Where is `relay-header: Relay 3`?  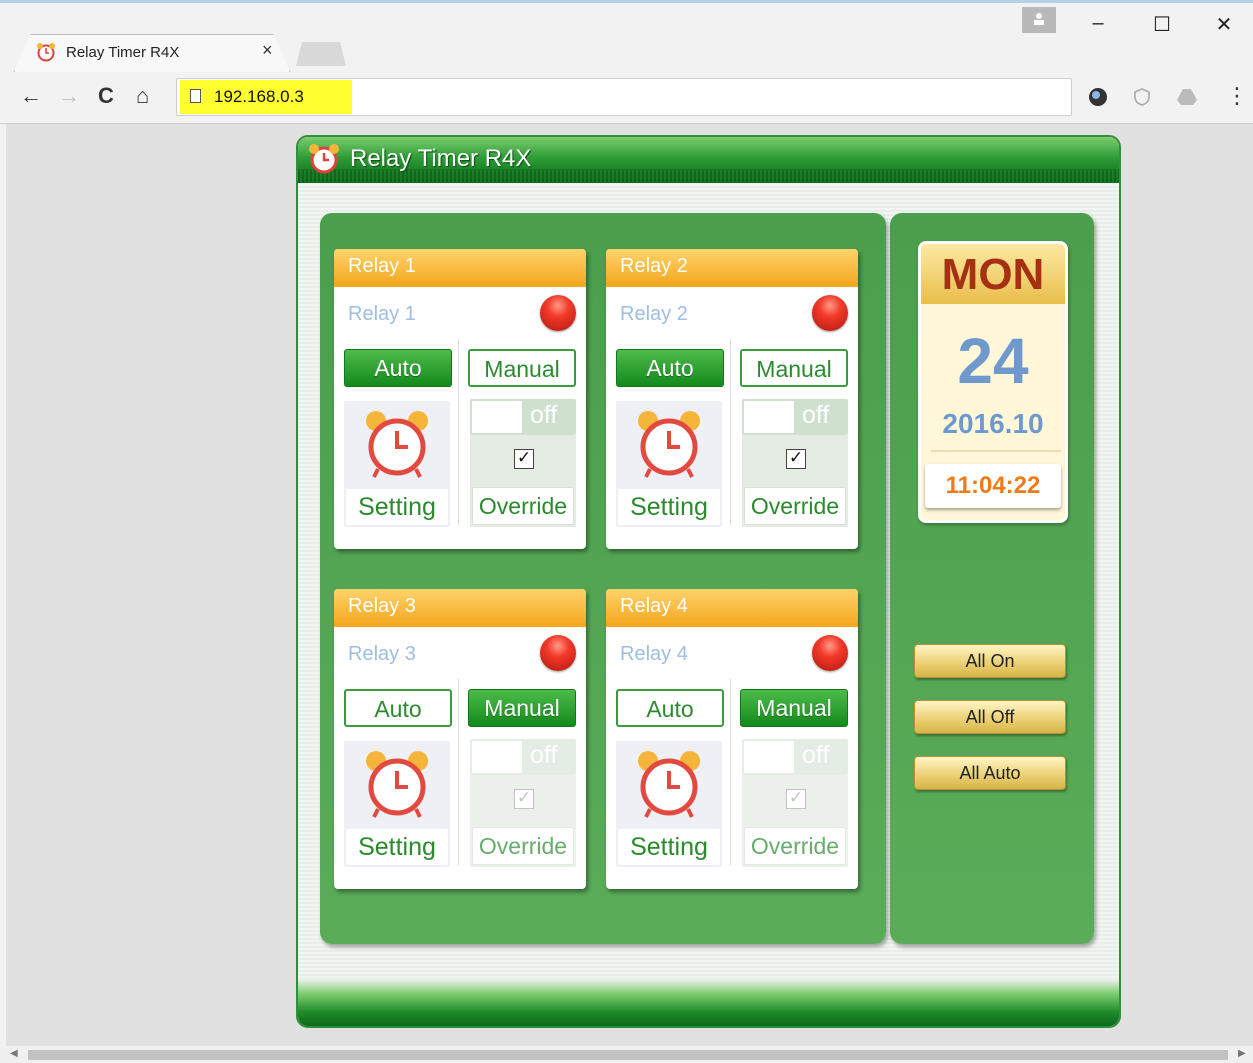
relay-header: Relay 3 is located at coordinates (460, 608).